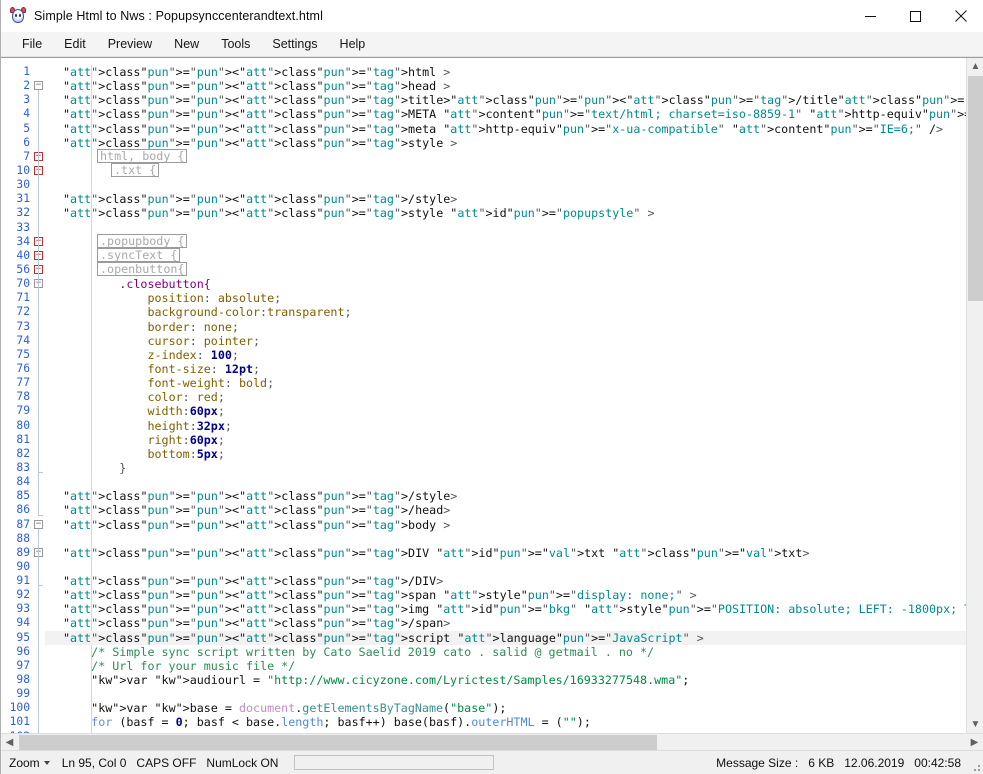 This screenshot has height=774, width=983. What do you see at coordinates (505, 454) in the screenshot?
I see `code-line: bottom:5px;` at bounding box center [505, 454].